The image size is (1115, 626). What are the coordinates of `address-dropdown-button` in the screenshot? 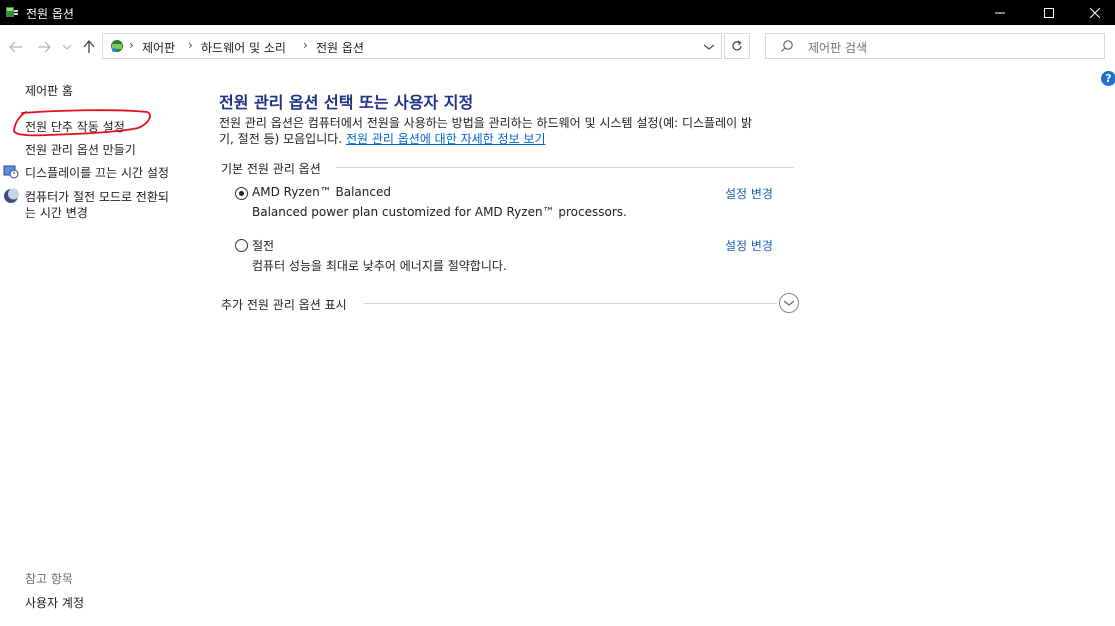 It's located at (709, 47).